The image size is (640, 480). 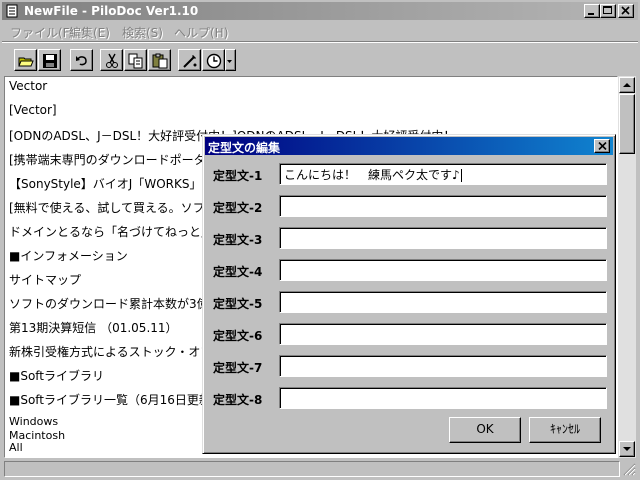 I want to click on editor-line: [Vector], so click(x=33, y=110).